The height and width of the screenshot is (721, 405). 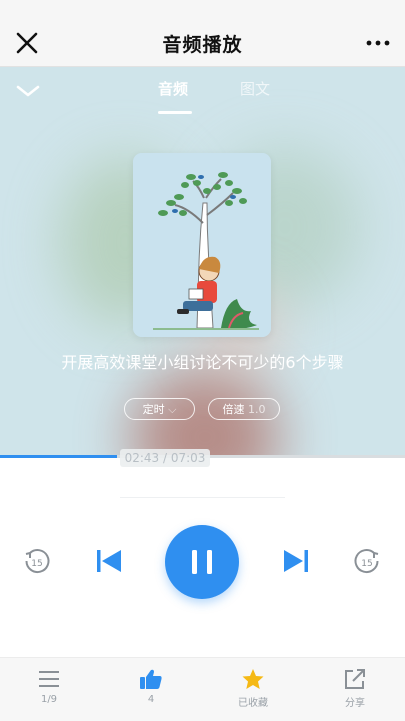 I want to click on star-icon, so click(x=253, y=679).